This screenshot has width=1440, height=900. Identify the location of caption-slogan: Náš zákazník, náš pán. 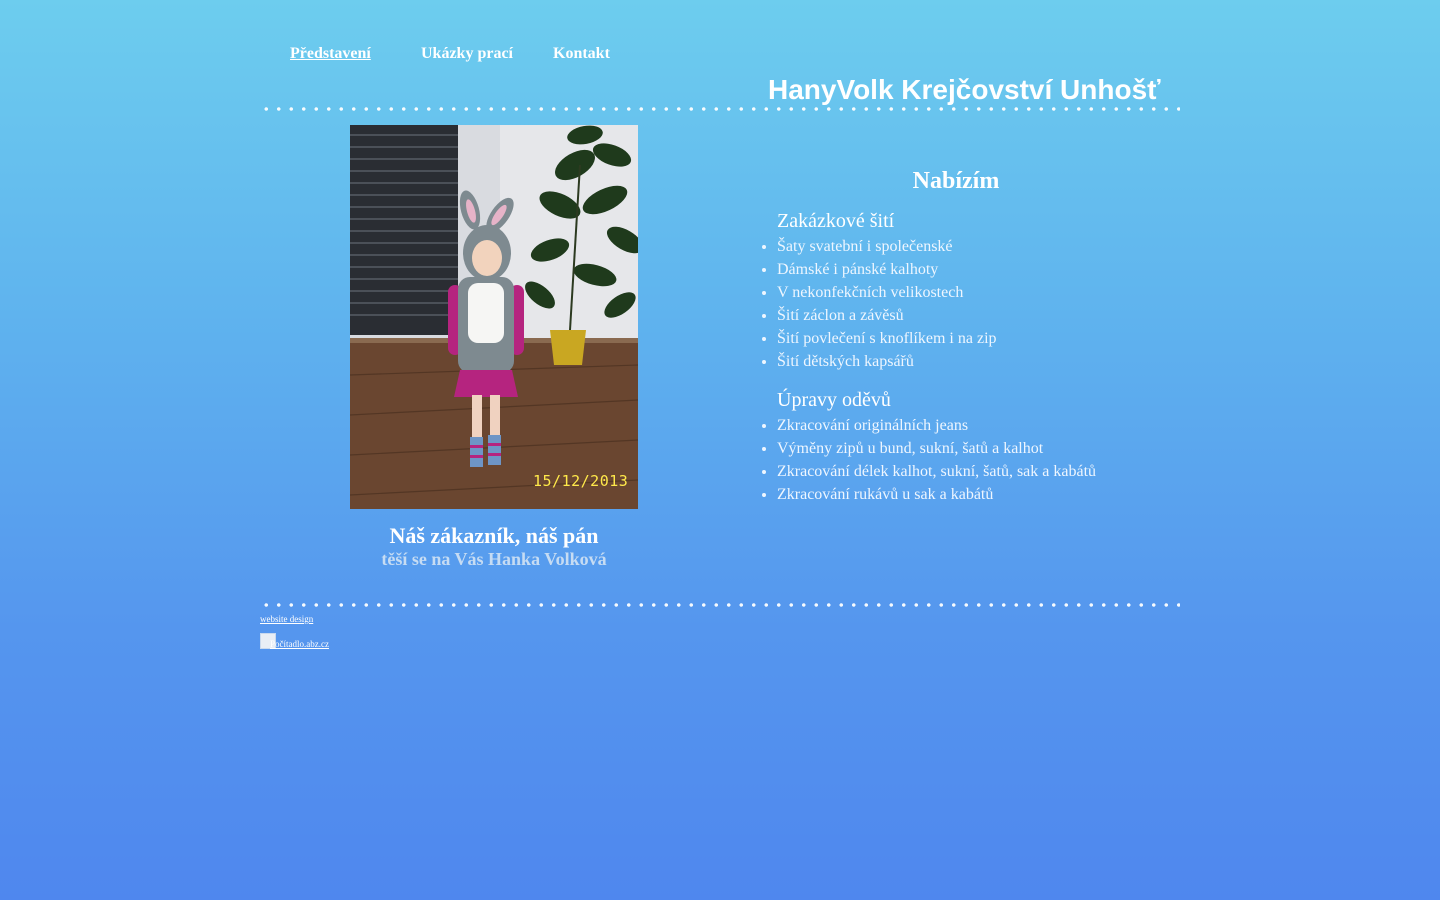
(494, 535).